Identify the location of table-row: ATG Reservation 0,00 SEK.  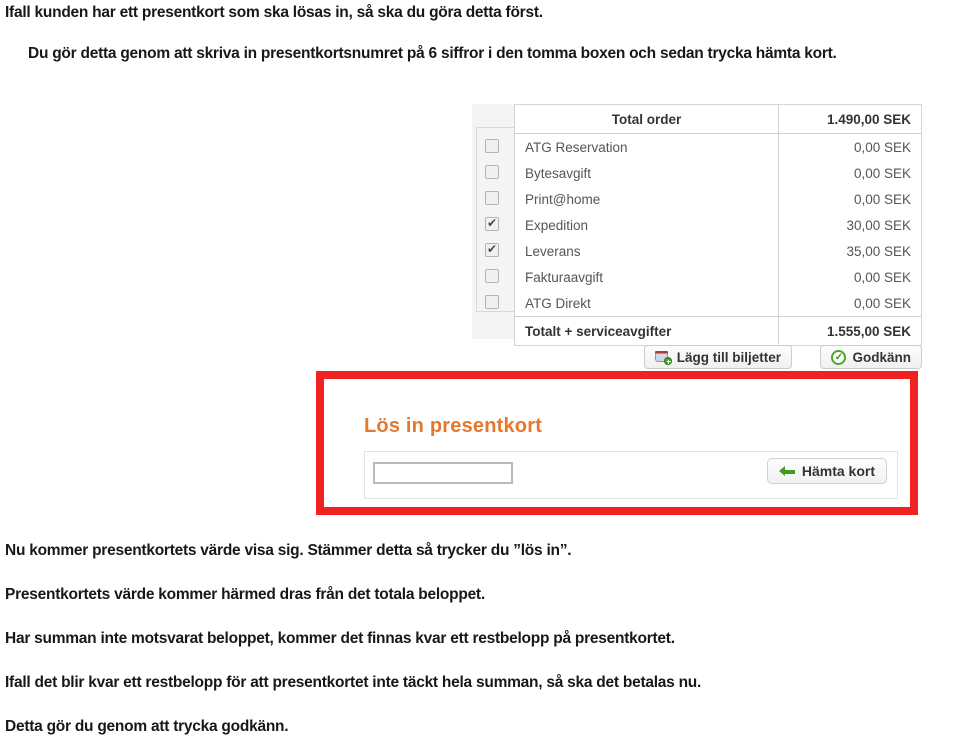
(718, 146).